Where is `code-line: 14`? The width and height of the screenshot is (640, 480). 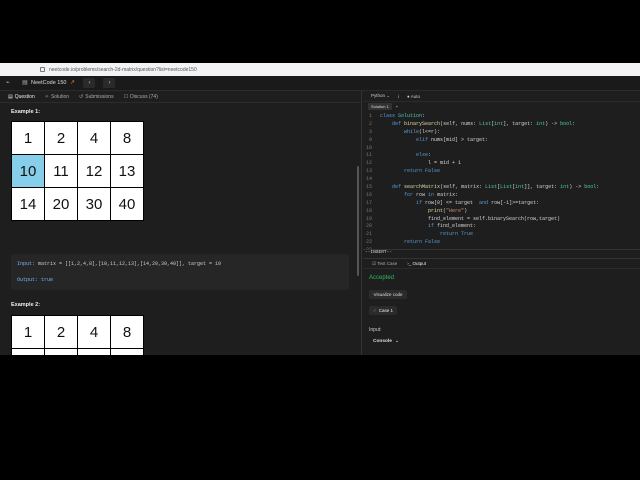 code-line: 14 is located at coordinates (501, 180).